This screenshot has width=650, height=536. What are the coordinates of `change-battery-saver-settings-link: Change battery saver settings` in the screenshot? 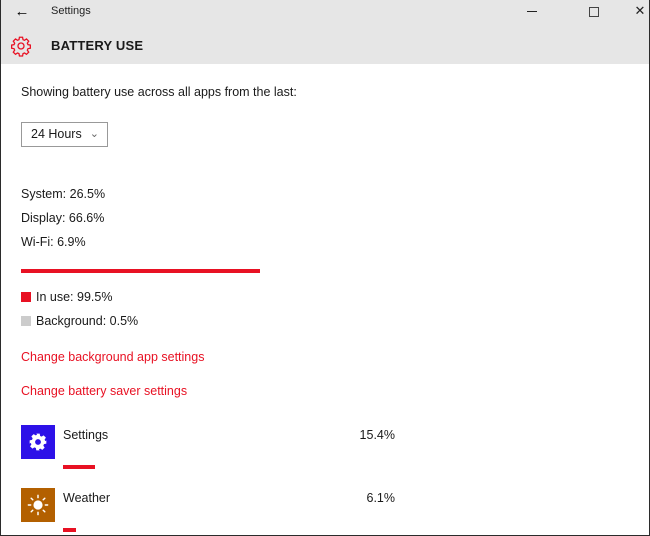 It's located at (104, 391).